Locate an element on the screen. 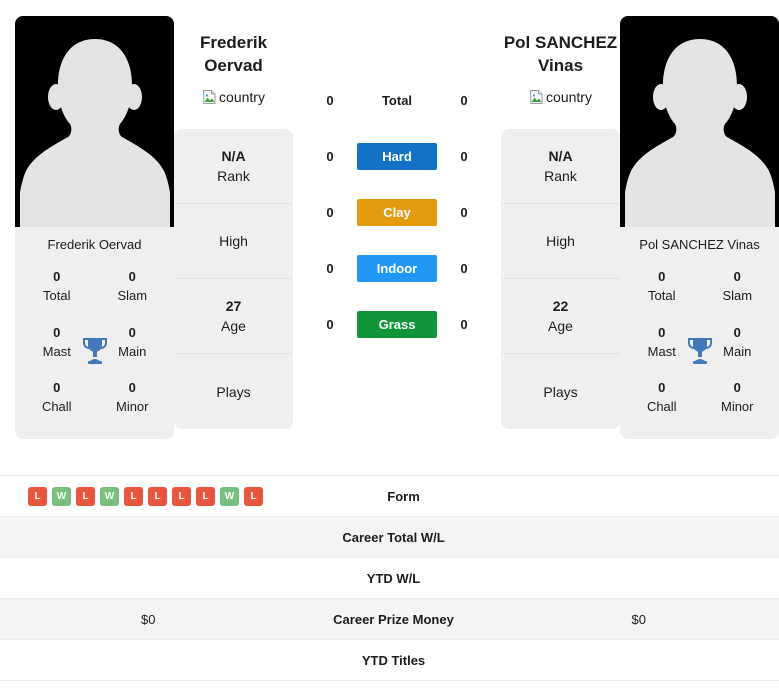  player-card-right: Pol SANCHEZ Vinas 0 Total 0 Slam 0 Mast is located at coordinates (699, 228).